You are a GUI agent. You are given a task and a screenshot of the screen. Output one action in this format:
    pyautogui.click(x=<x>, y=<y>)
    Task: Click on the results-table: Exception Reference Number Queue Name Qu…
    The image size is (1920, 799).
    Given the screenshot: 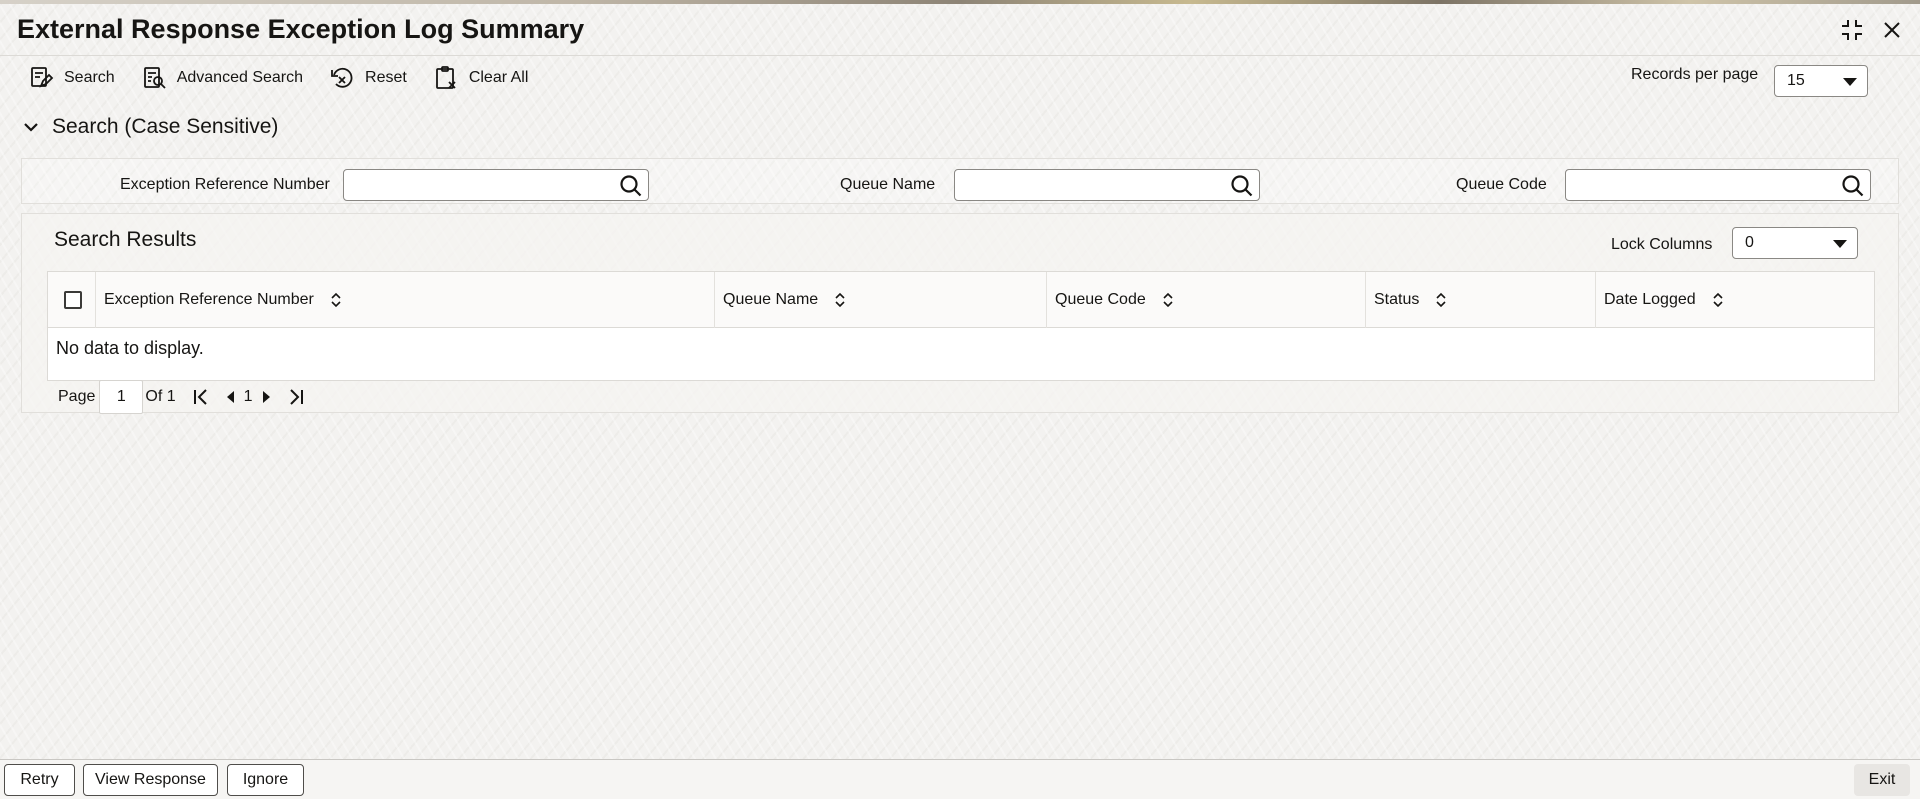 What is the action you would take?
    pyautogui.click(x=961, y=326)
    